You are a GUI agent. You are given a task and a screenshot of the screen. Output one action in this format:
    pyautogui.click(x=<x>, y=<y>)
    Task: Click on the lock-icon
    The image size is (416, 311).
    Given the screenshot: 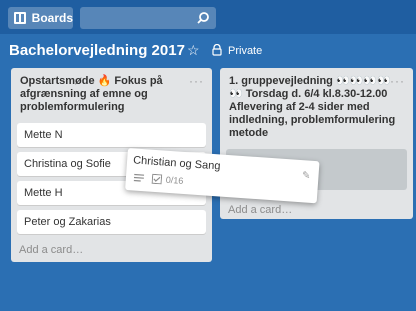 What is the action you would take?
    pyautogui.click(x=217, y=50)
    